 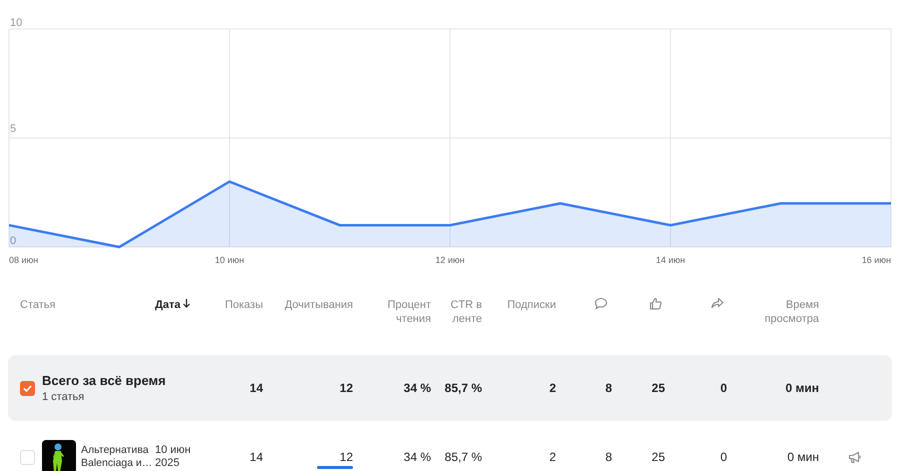 What do you see at coordinates (608, 388) in the screenshot?
I see `summary-value: 8` at bounding box center [608, 388].